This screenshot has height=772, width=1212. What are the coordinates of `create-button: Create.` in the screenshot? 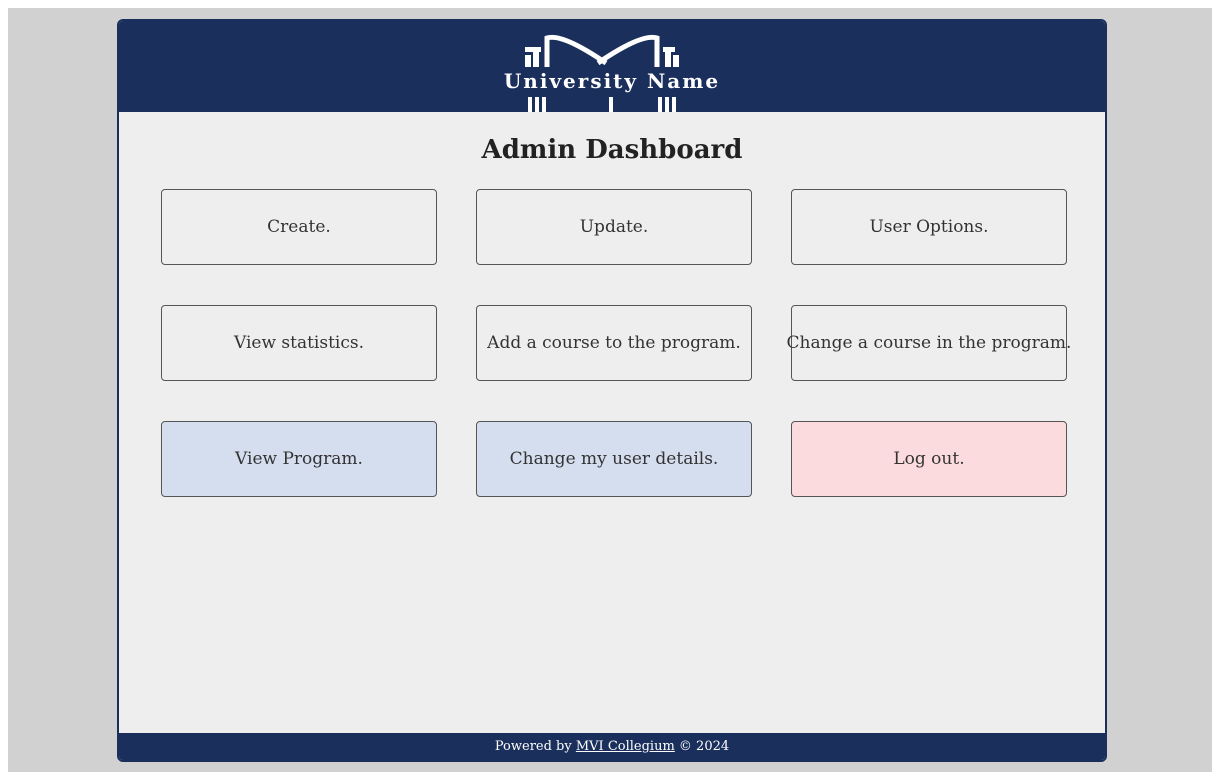 It's located at (299, 227).